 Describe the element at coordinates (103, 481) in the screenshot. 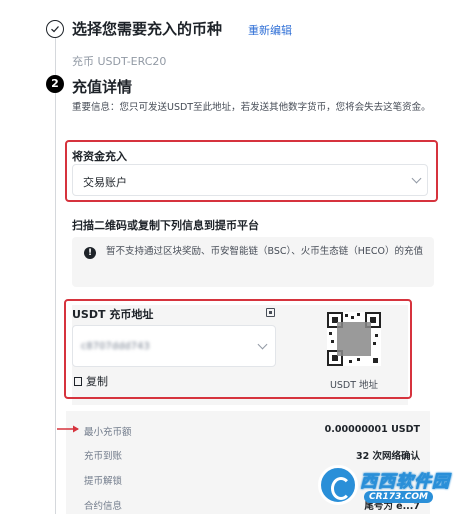

I see `info-key: 提币解锁` at that location.